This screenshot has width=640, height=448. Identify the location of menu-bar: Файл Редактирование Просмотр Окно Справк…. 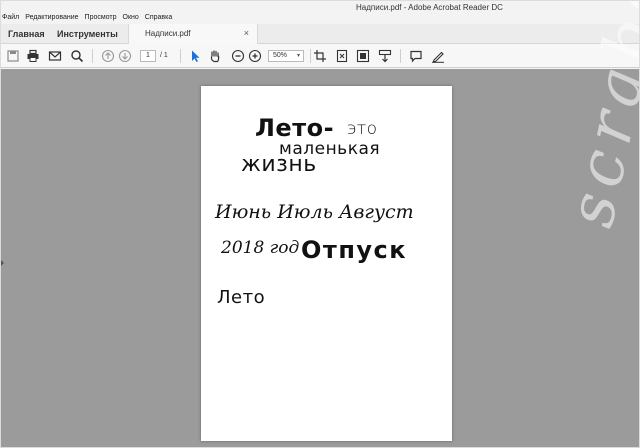
(87, 18).